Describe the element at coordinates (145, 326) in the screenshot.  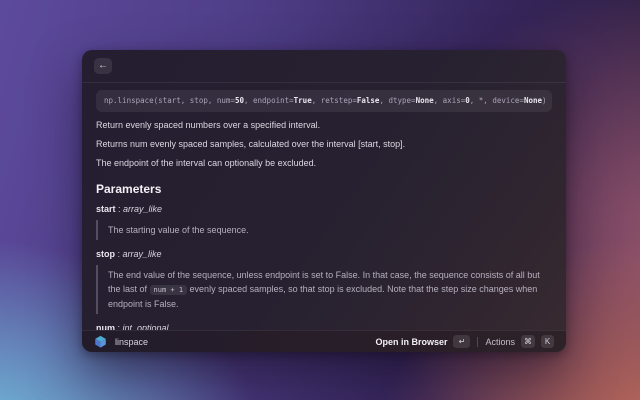
I see `param-type: int, optional` at that location.